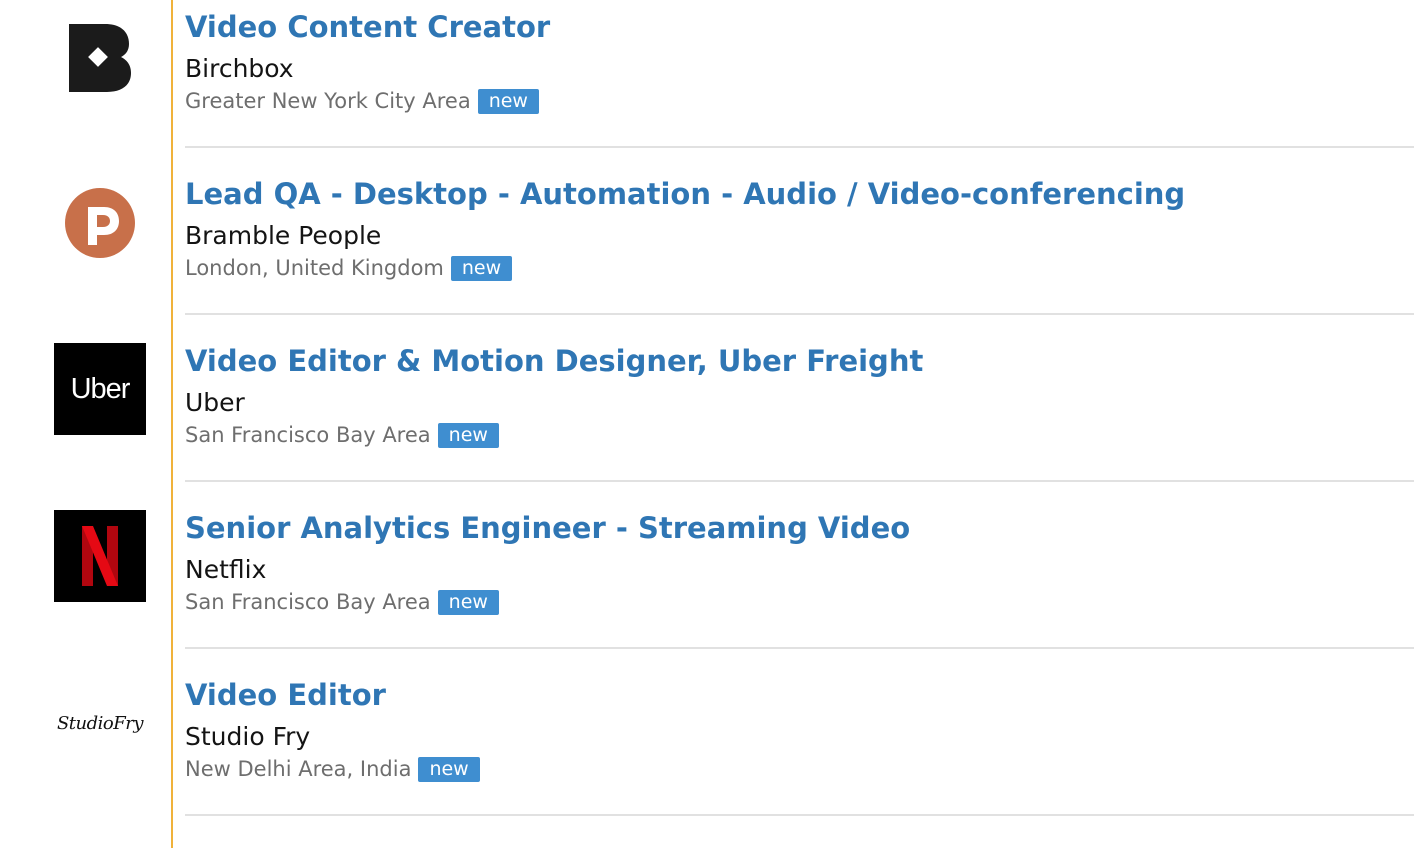 This screenshot has height=848, width=1414. I want to click on location-row: New Delhi Area, India new, so click(332, 769).